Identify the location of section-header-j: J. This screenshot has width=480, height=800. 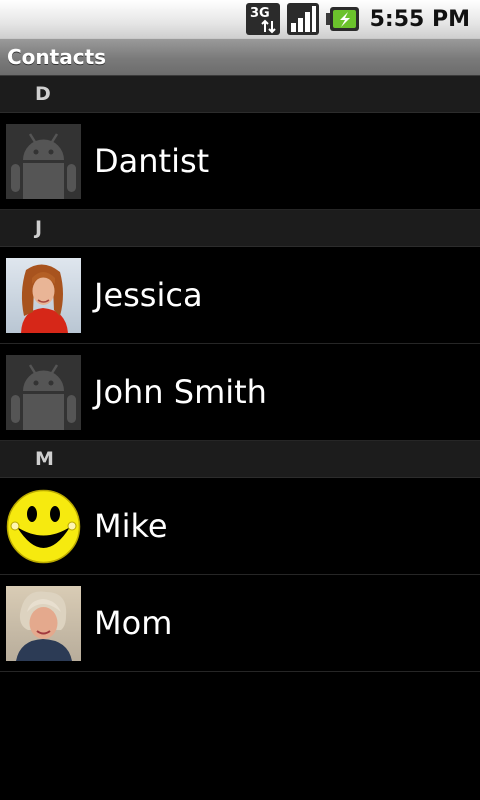
(240, 228).